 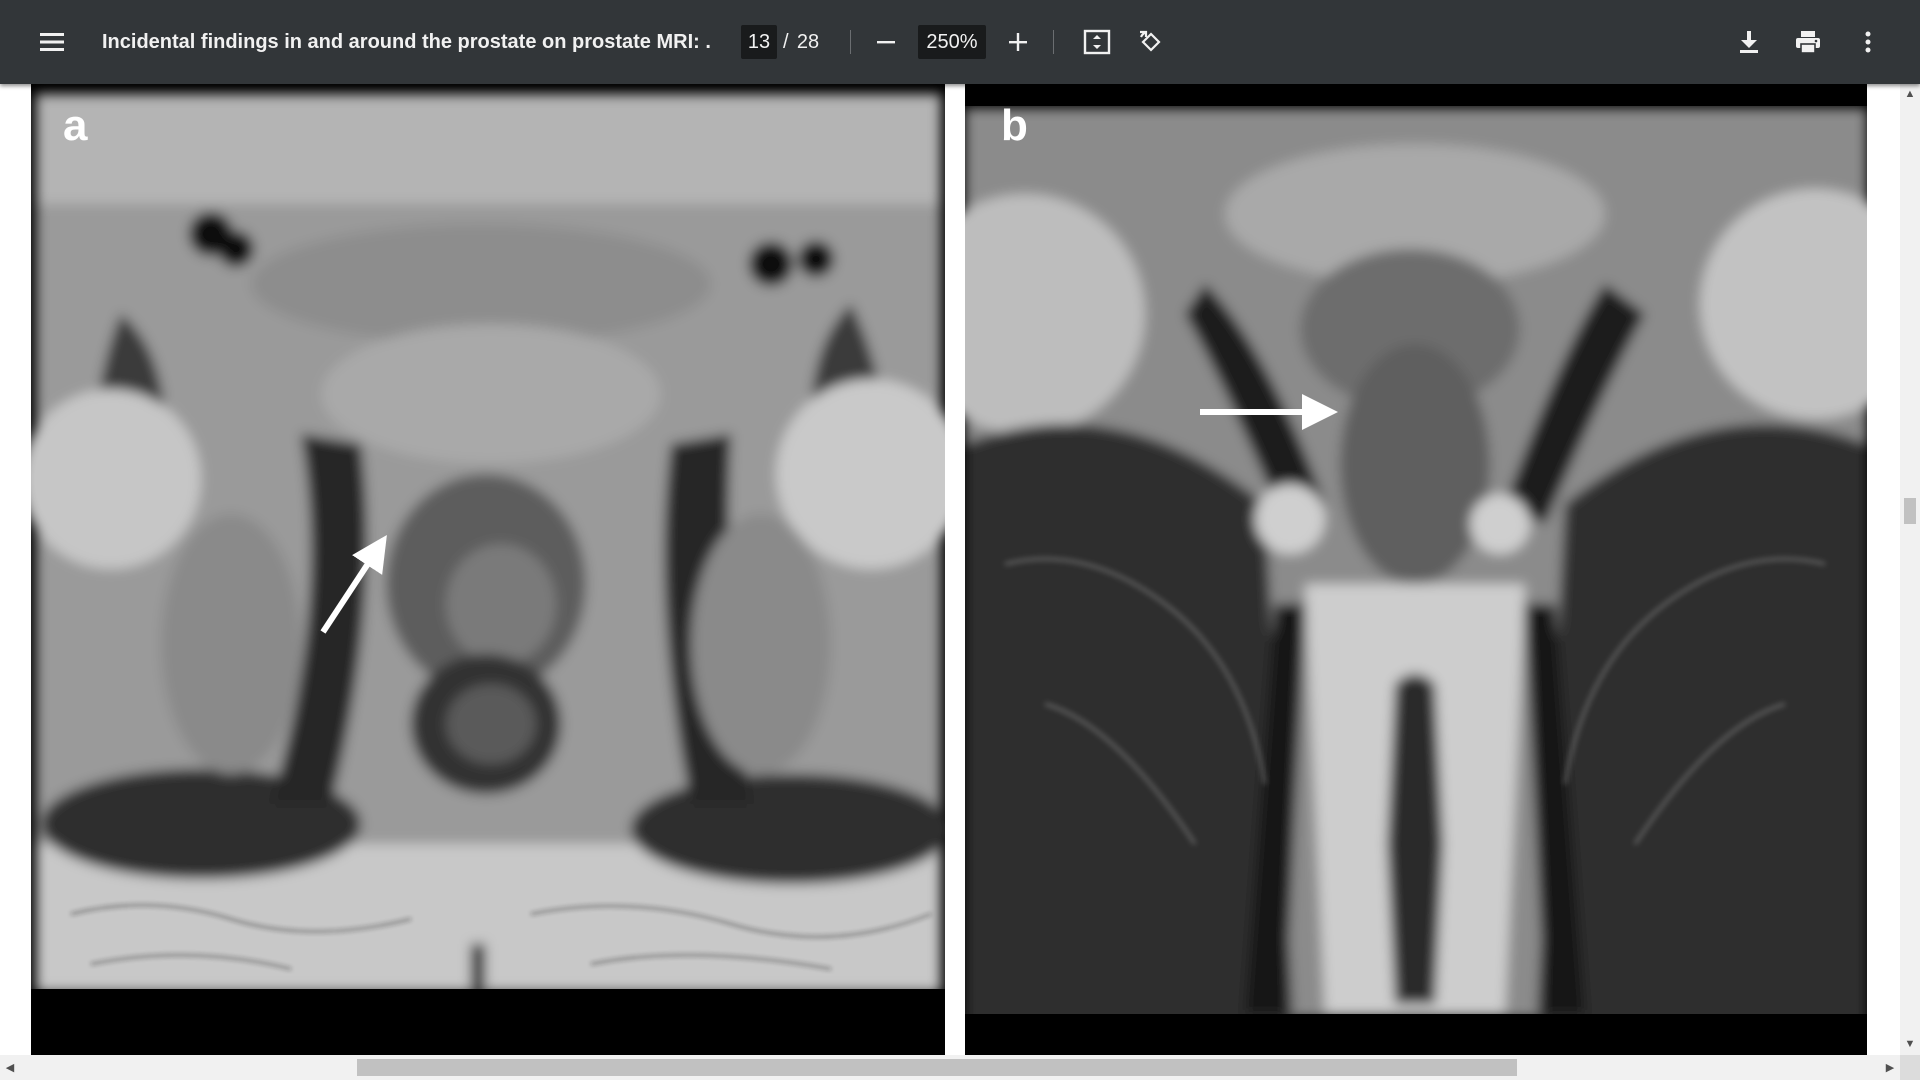 I want to click on plus-icon, so click(x=1018, y=42).